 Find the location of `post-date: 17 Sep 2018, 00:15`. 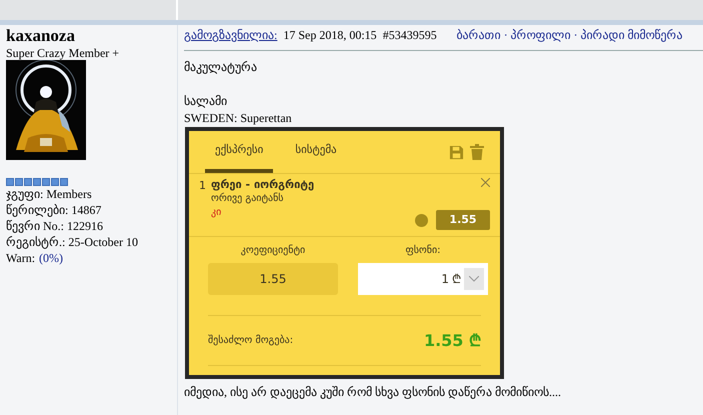

post-date: 17 Sep 2018, 00:15 is located at coordinates (330, 35).